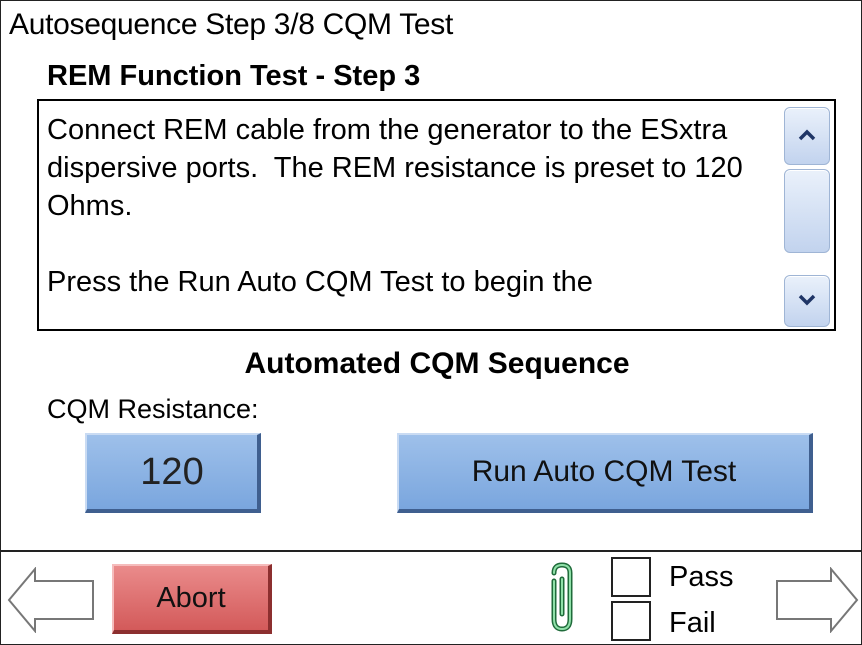 The image size is (862, 645). Describe the element at coordinates (173, 473) in the screenshot. I see `cqm-resistance-value-button: 120` at that location.